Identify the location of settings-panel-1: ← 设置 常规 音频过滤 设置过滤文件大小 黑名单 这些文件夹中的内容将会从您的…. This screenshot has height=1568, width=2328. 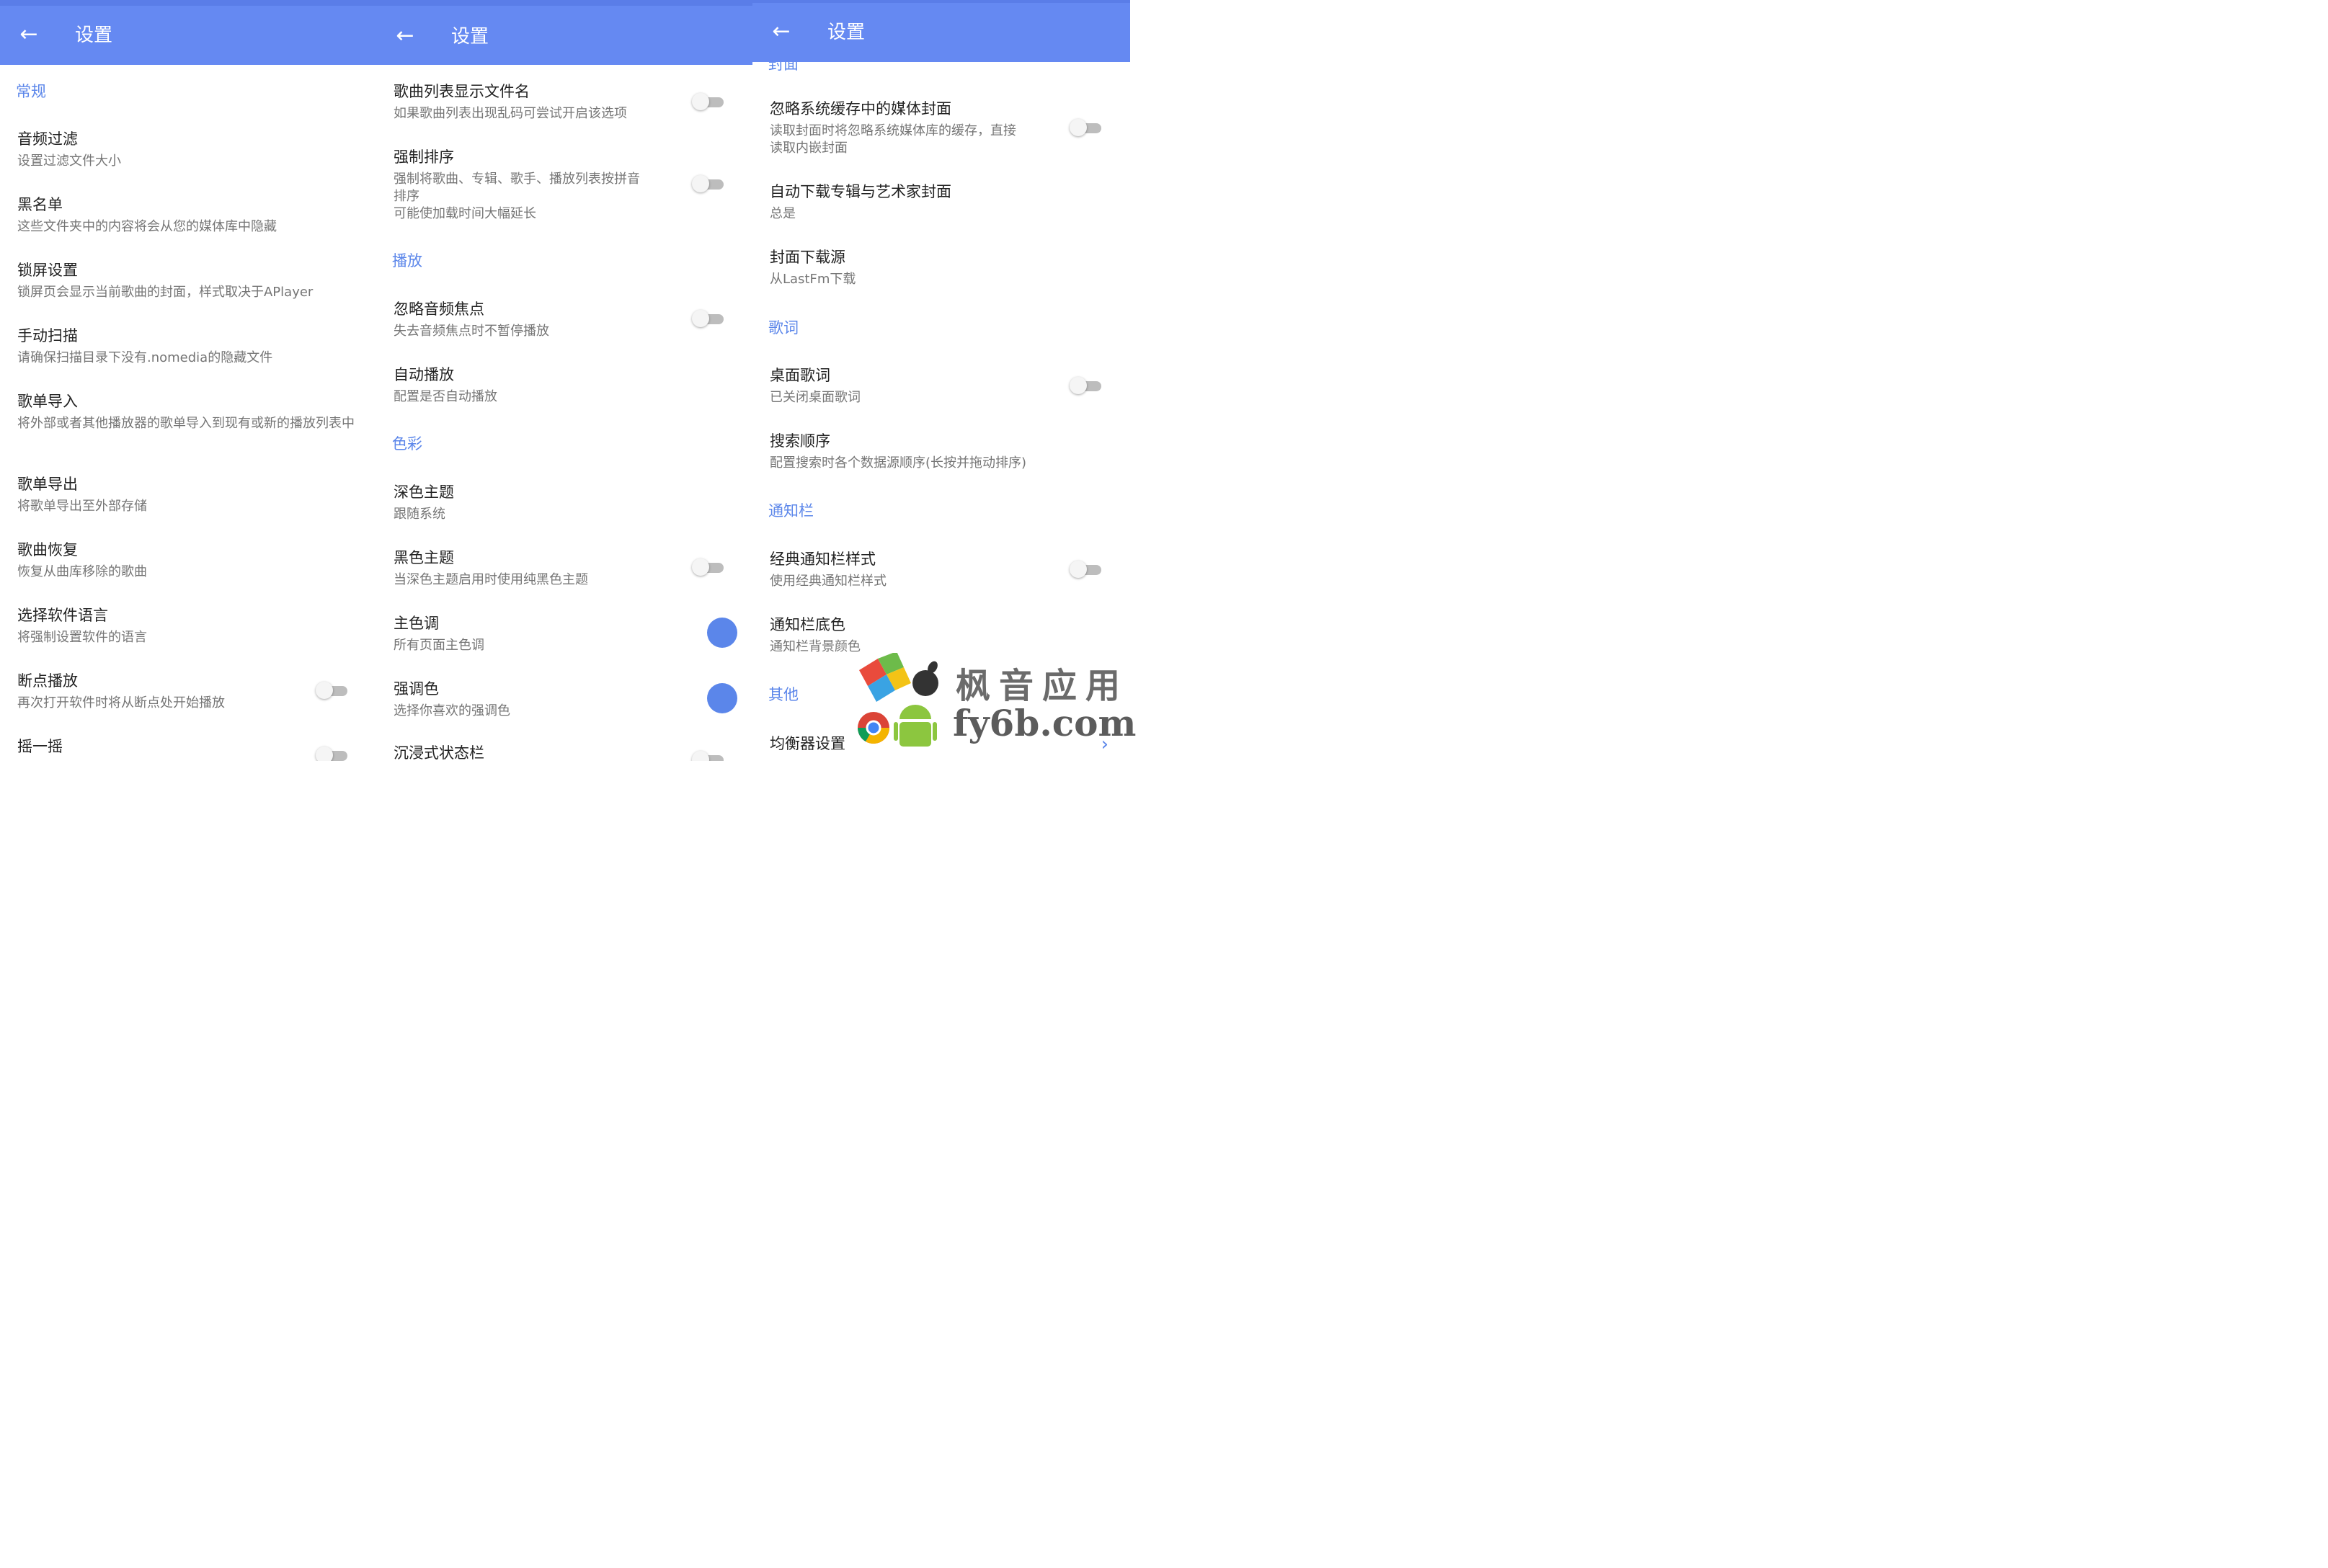
(188, 380).